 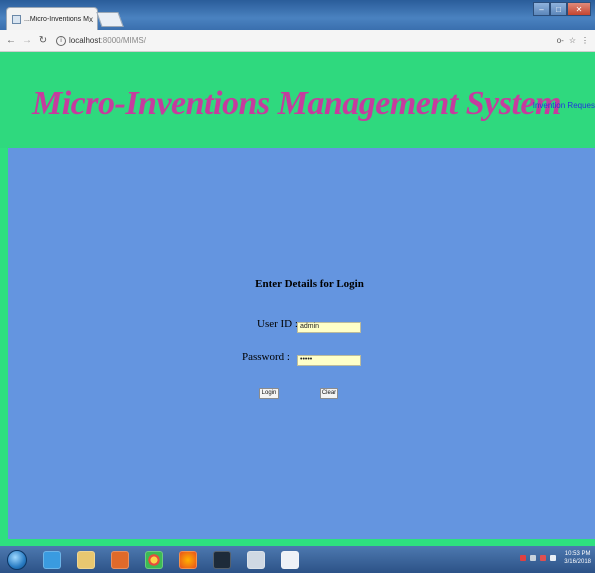 I want to click on browser-tab: ...Micro-Inventions Man... x, so click(x=52, y=18).